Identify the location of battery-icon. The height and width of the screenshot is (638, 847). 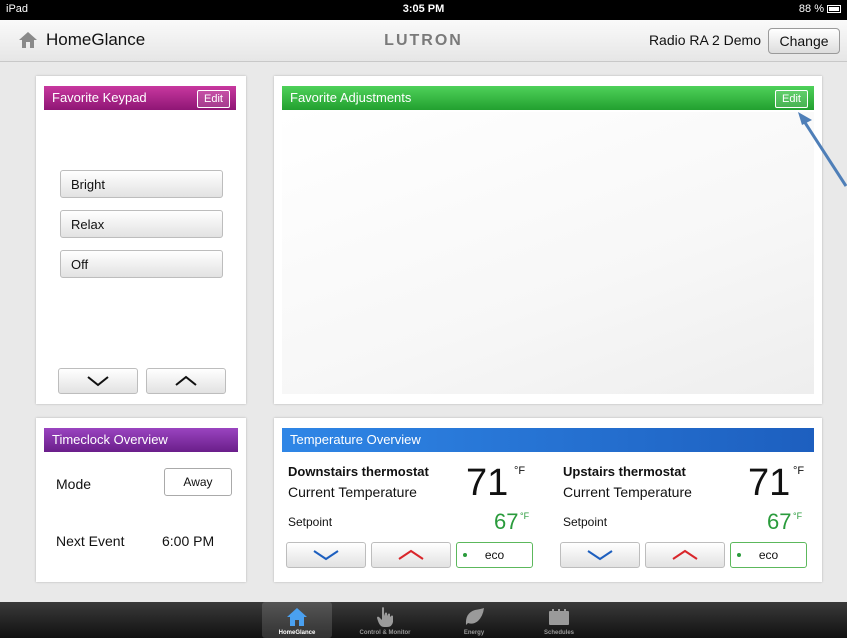
(834, 9).